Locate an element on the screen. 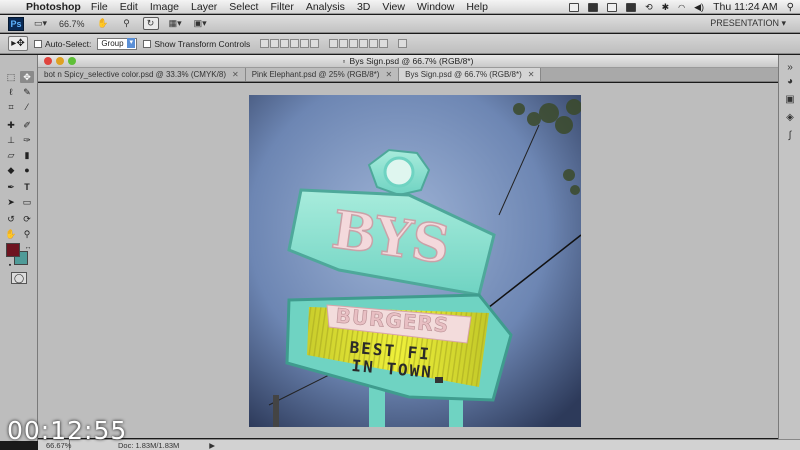 This screenshot has height=450, width=800. show-transform-checkbox: Show Transform Controls is located at coordinates (196, 44).